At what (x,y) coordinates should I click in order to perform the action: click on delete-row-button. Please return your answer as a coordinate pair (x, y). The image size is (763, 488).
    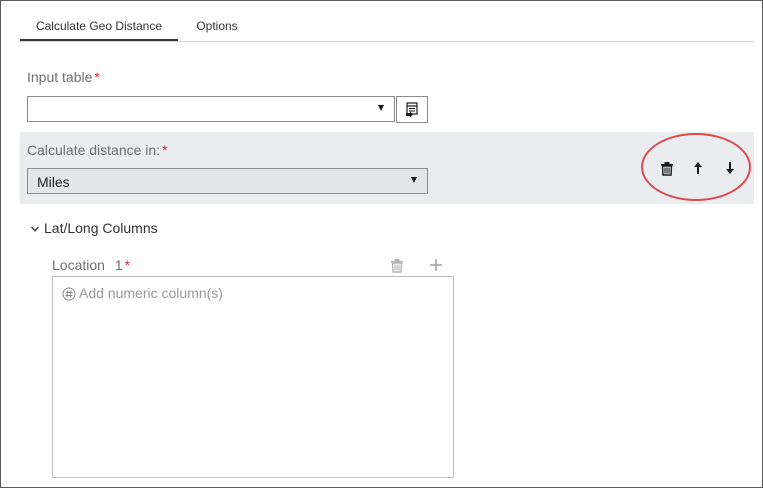
    Looking at the image, I should click on (667, 168).